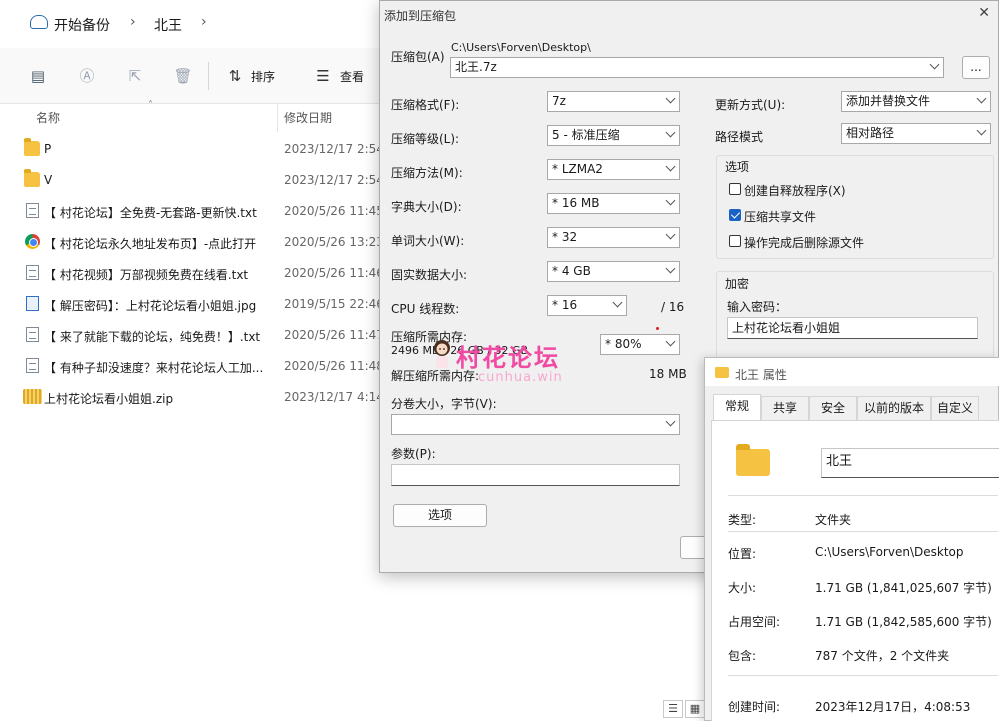  What do you see at coordinates (425, 309) in the screenshot?
I see `threads-label: CPU 线程数:` at bounding box center [425, 309].